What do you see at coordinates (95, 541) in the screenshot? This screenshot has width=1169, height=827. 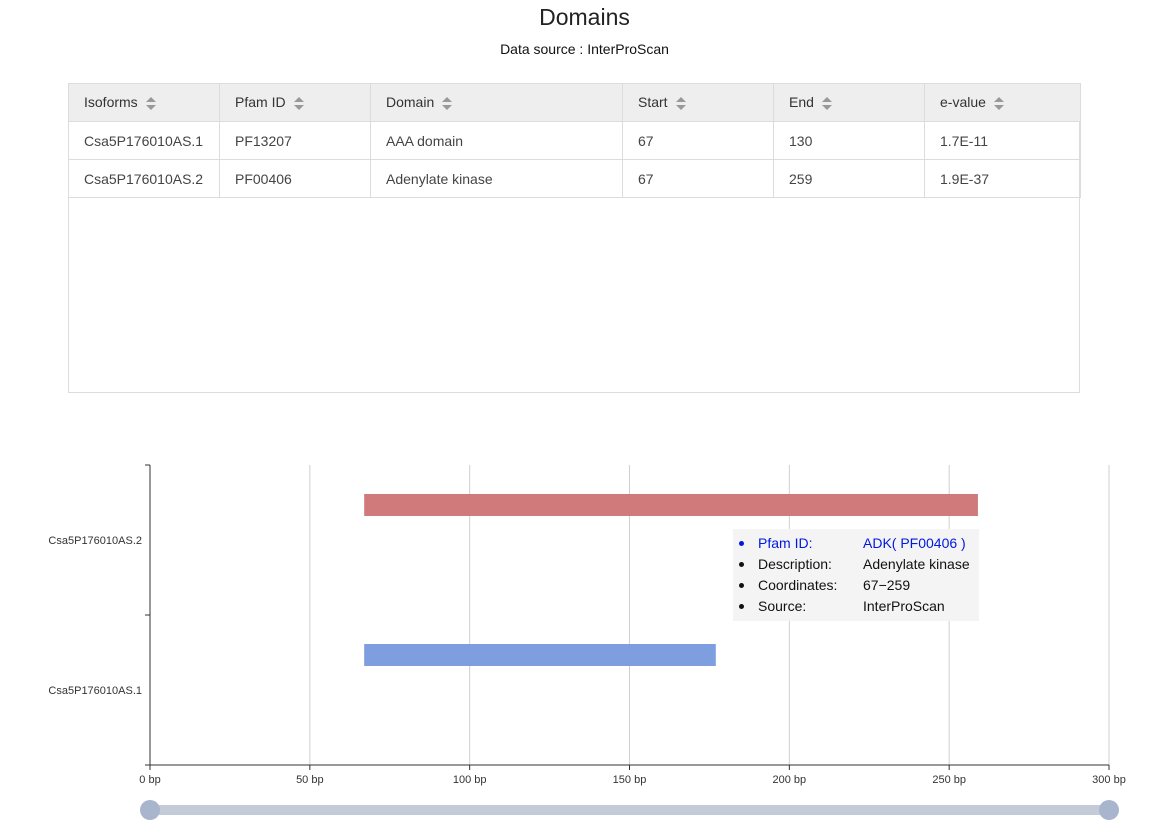 I see `y-category-label: Csa5P176010AS.2` at bounding box center [95, 541].